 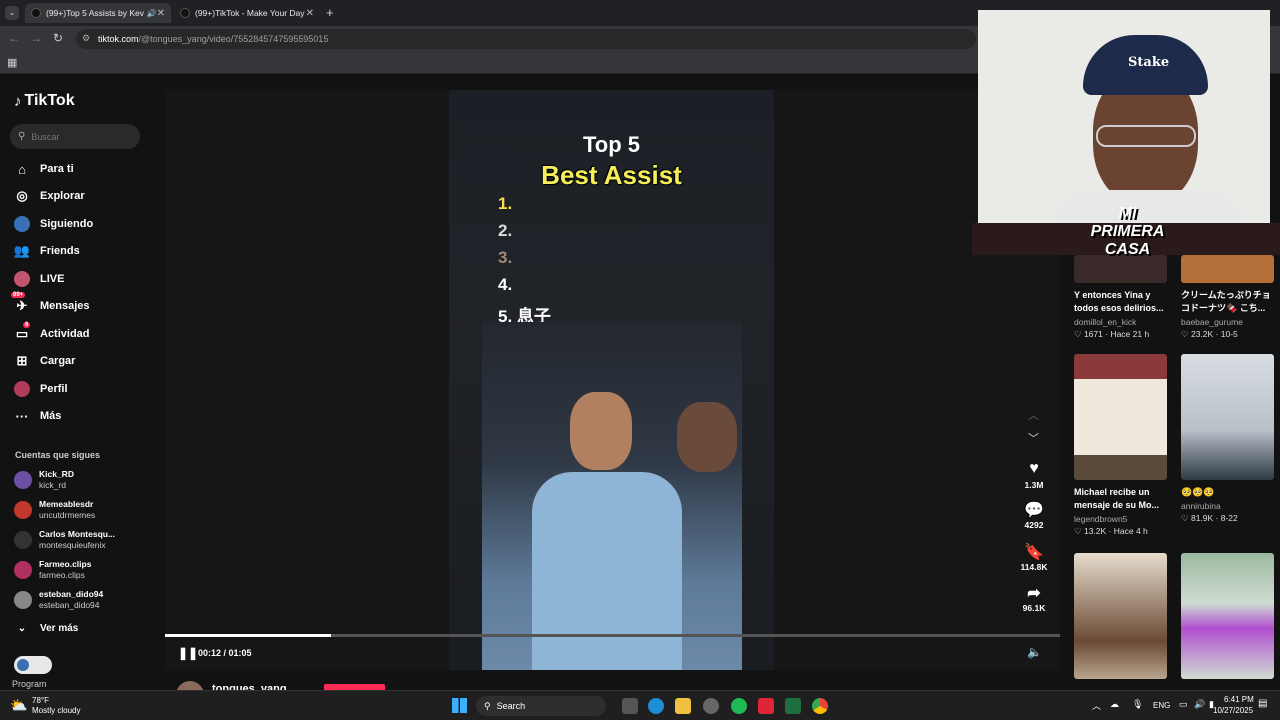 What do you see at coordinates (820, 706) in the screenshot?
I see `chrome-icon` at bounding box center [820, 706].